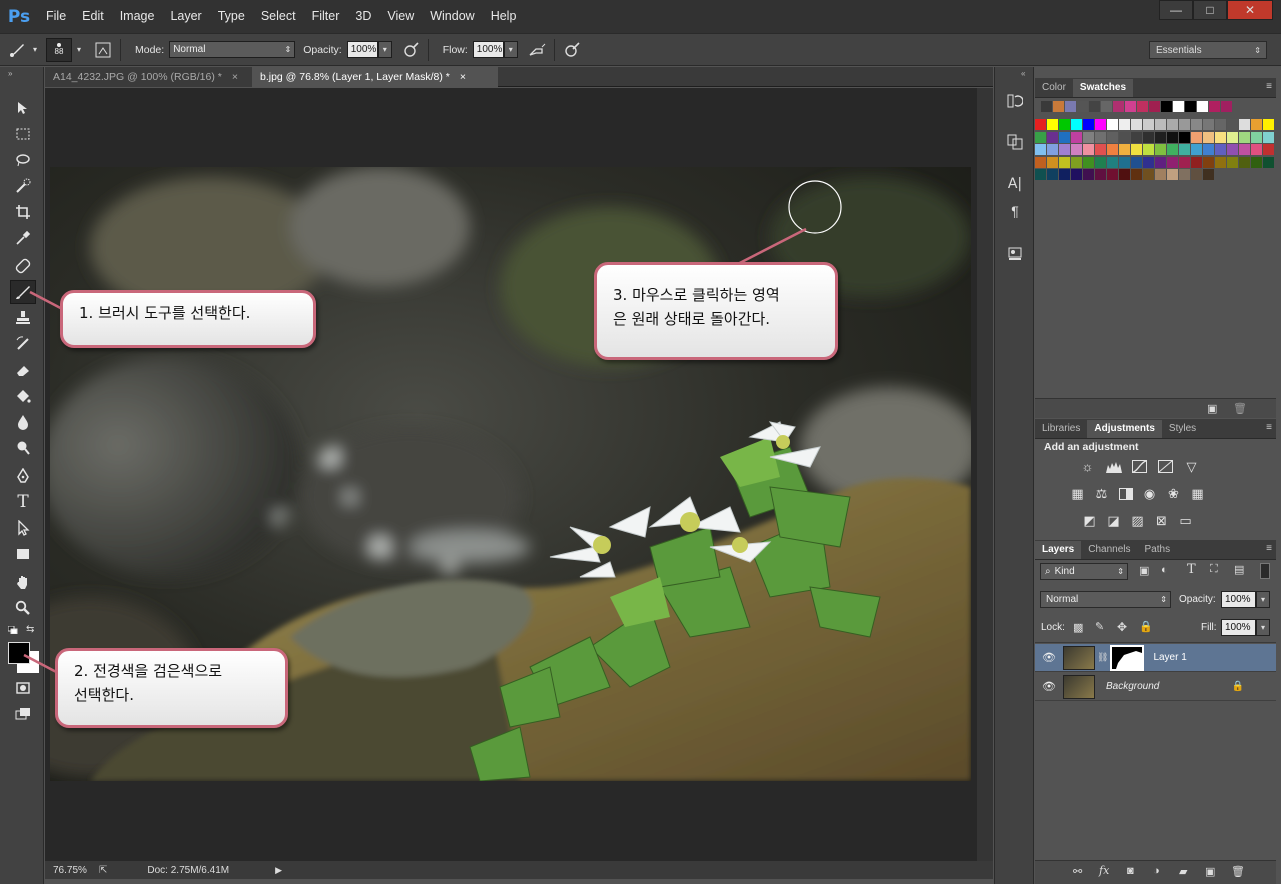  What do you see at coordinates (1182, 429) in the screenshot?
I see `tab-styles: Styles` at bounding box center [1182, 429].